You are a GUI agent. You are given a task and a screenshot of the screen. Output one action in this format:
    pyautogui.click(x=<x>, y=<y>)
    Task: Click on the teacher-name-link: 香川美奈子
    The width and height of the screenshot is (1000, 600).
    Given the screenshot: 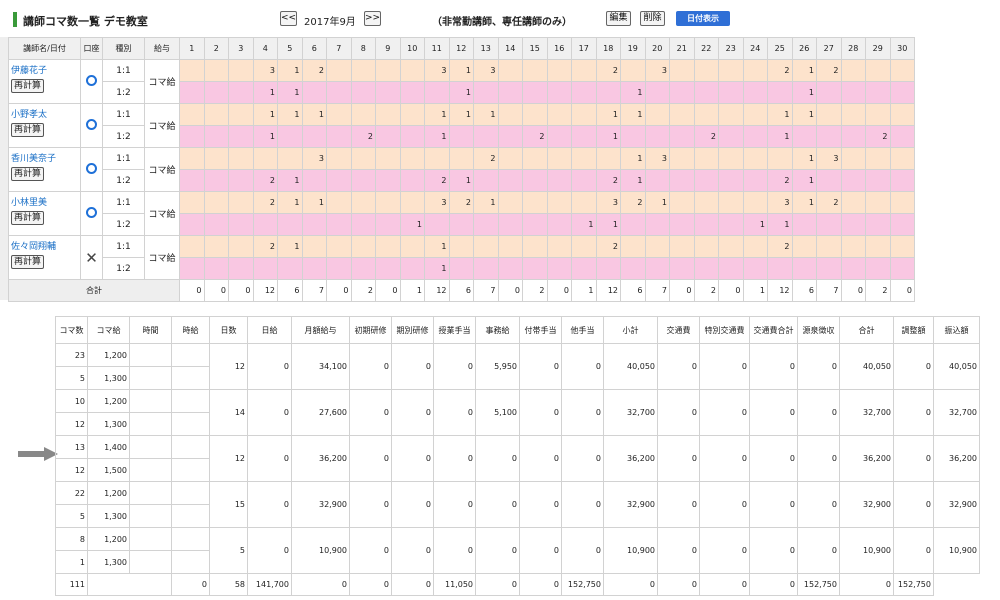 What is the action you would take?
    pyautogui.click(x=44, y=157)
    